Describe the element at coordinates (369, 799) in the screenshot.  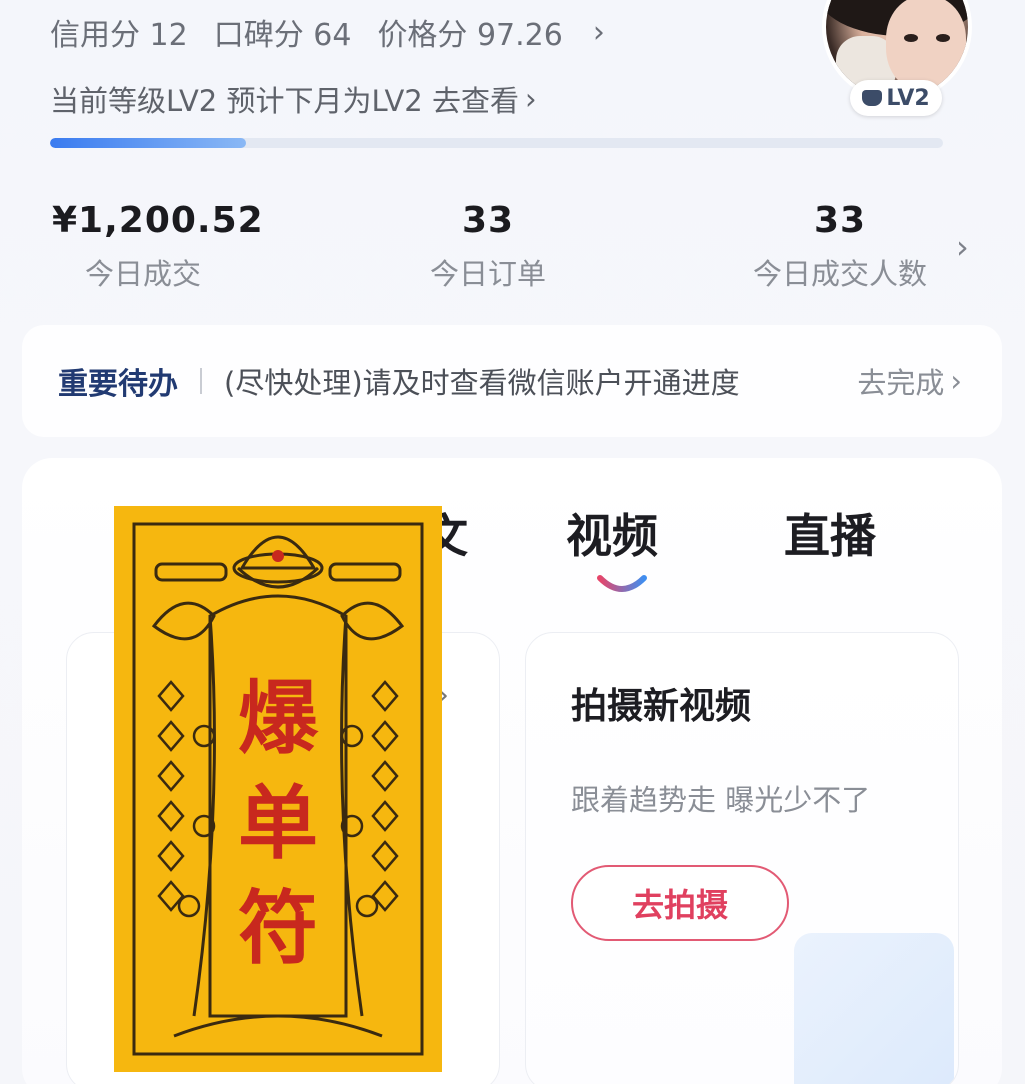
I see `right-diamond-chain` at that location.